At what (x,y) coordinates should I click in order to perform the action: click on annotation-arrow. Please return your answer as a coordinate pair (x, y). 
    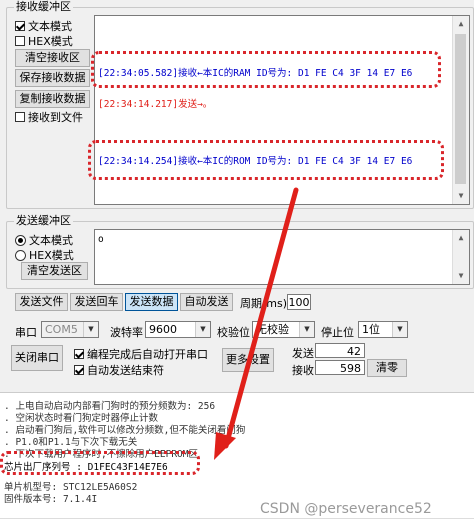
    Looking at the image, I should click on (256, 323).